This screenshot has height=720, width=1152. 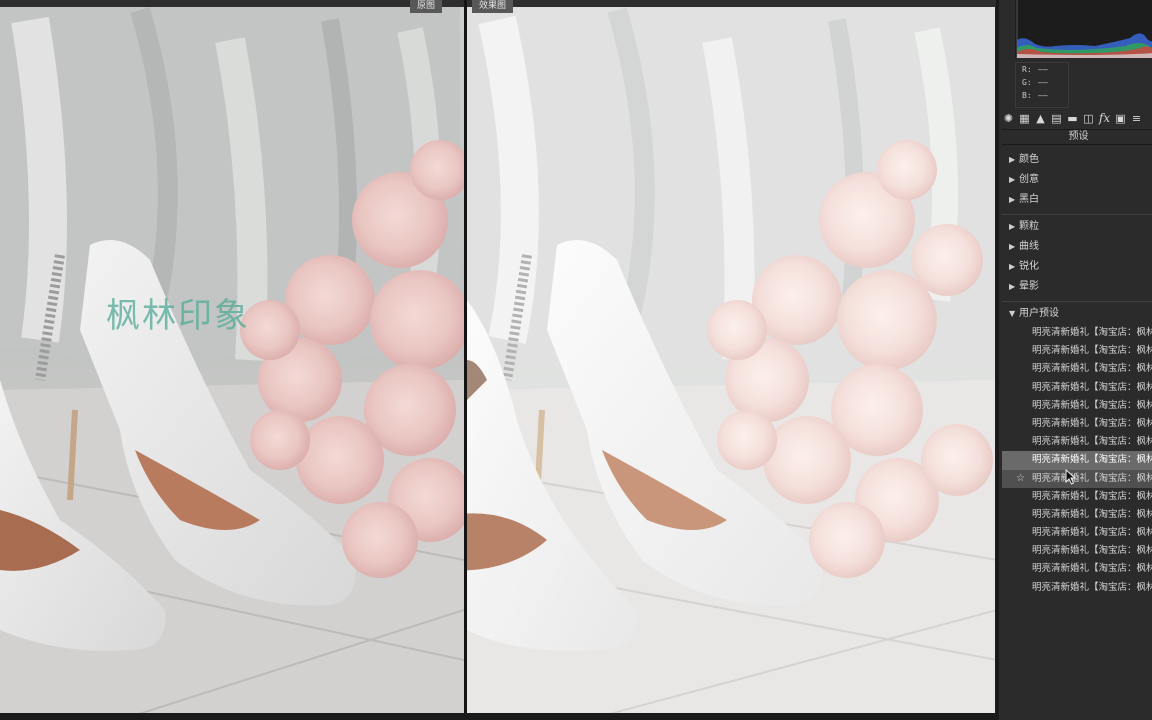 I want to click on group-user-presets: ▼ 用户预设, so click(x=1077, y=314).